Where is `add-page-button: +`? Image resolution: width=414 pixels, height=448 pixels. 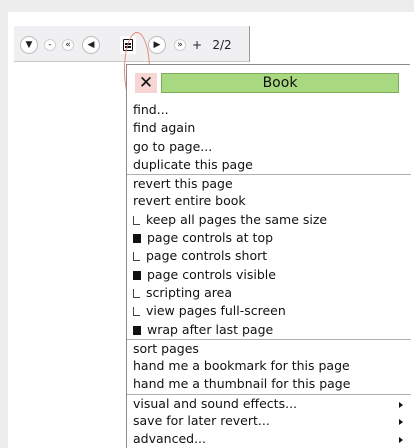
add-page-button: + is located at coordinates (197, 45).